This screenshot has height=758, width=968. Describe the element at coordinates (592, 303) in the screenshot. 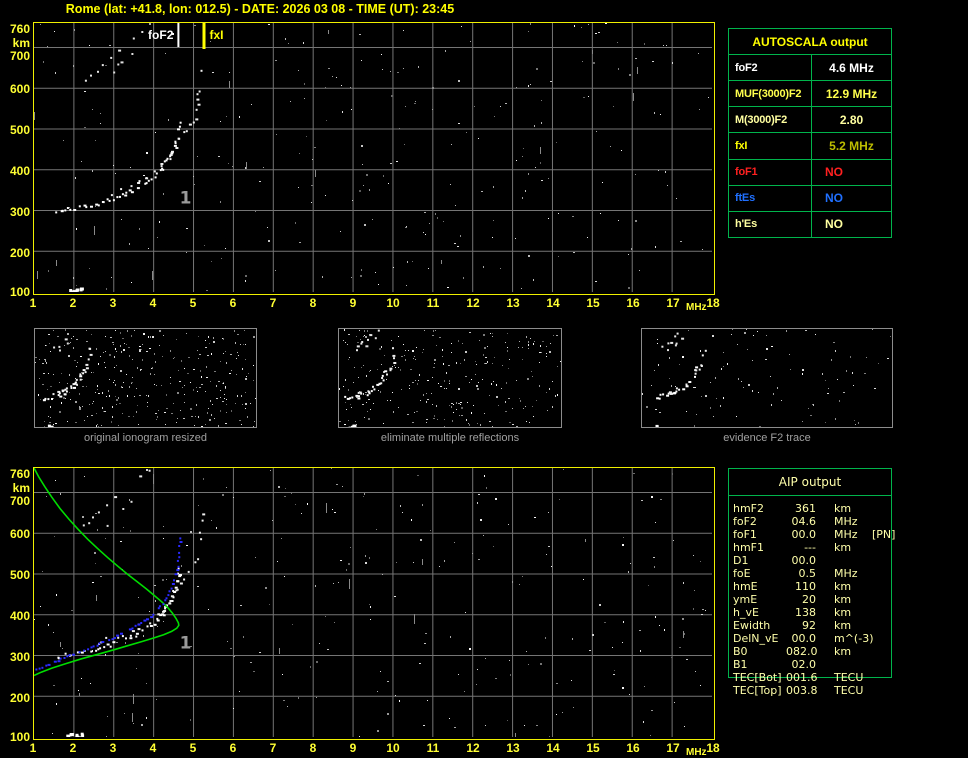

I see `x-tick-label: 15` at that location.